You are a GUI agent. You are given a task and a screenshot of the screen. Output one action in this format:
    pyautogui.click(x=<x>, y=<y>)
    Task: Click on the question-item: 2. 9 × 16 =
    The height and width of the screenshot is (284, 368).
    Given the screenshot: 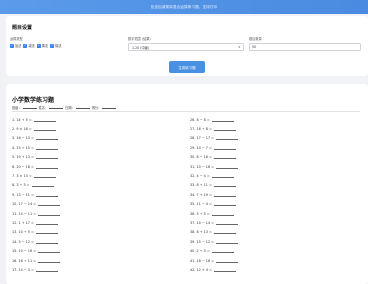 What is the action you would take?
    pyautogui.click(x=36, y=128)
    